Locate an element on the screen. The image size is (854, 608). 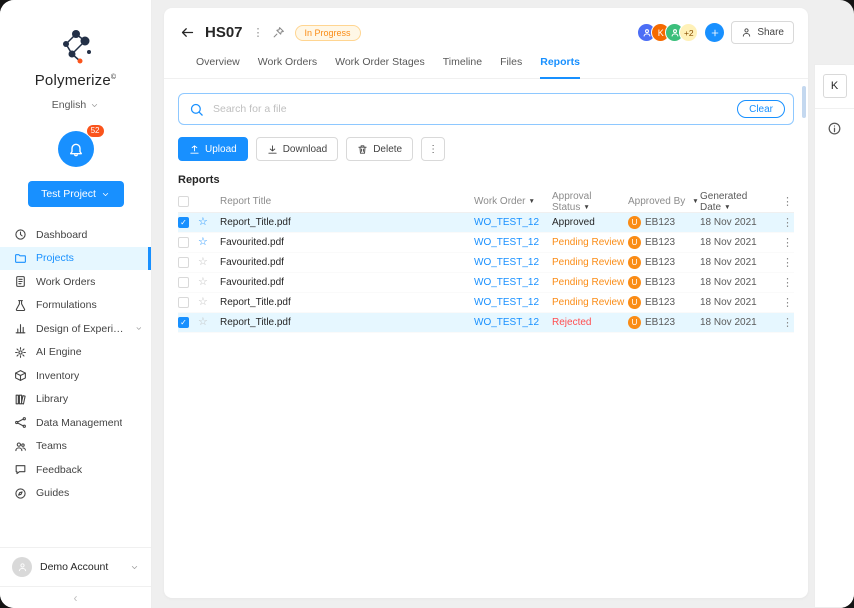
search-input is located at coordinates (470, 109).